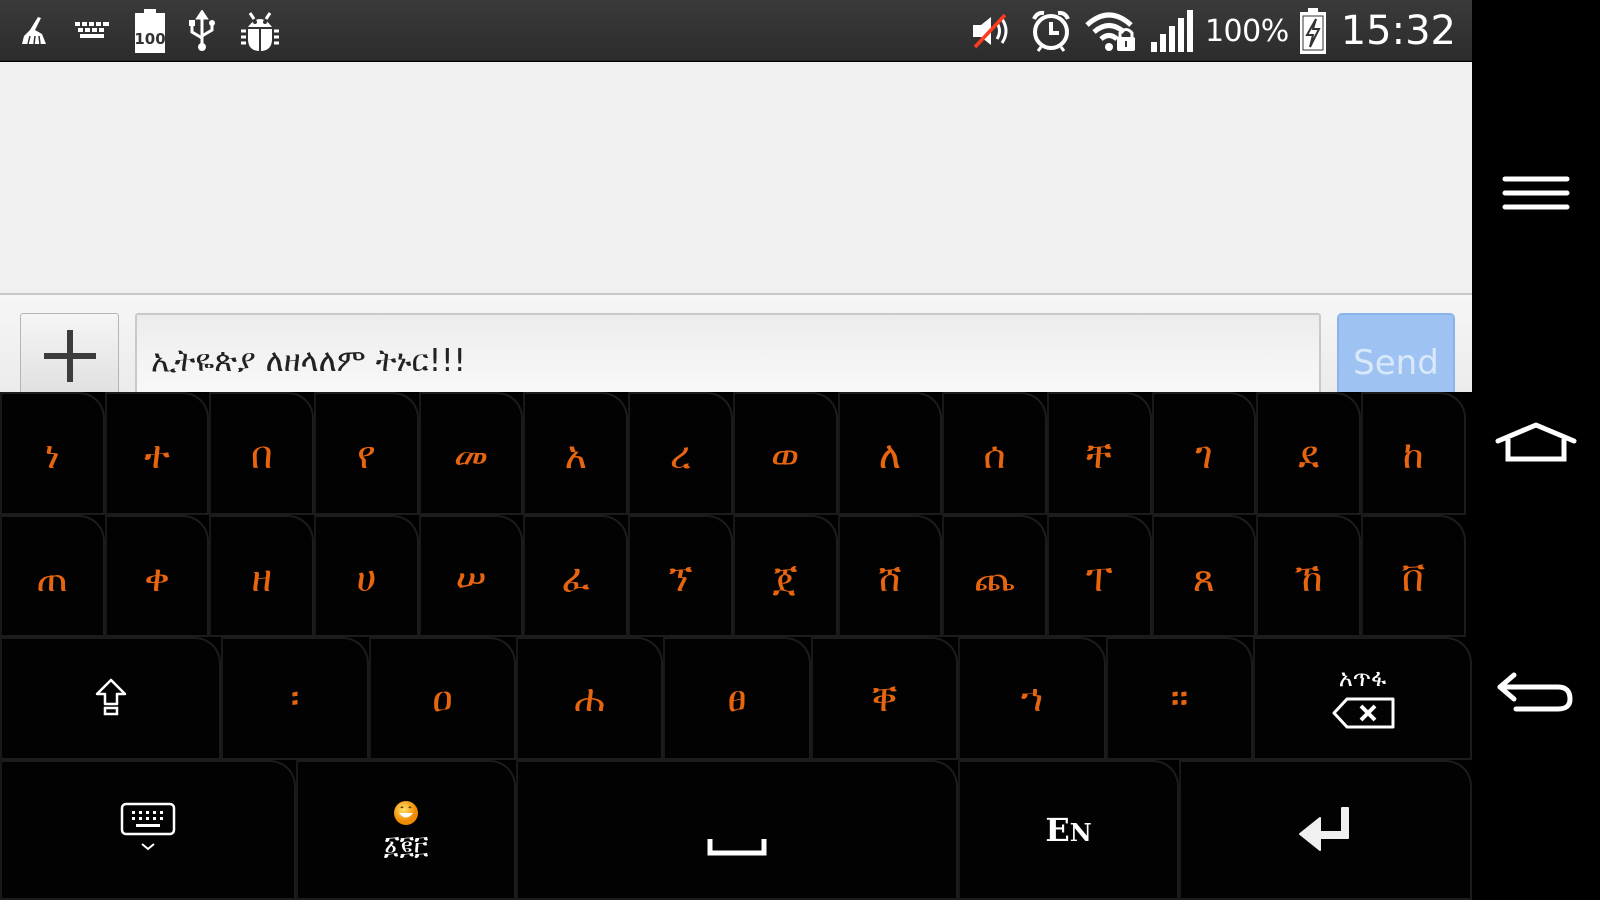 Image resolution: width=1600 pixels, height=900 pixels. I want to click on key: ኘ, so click(680, 576).